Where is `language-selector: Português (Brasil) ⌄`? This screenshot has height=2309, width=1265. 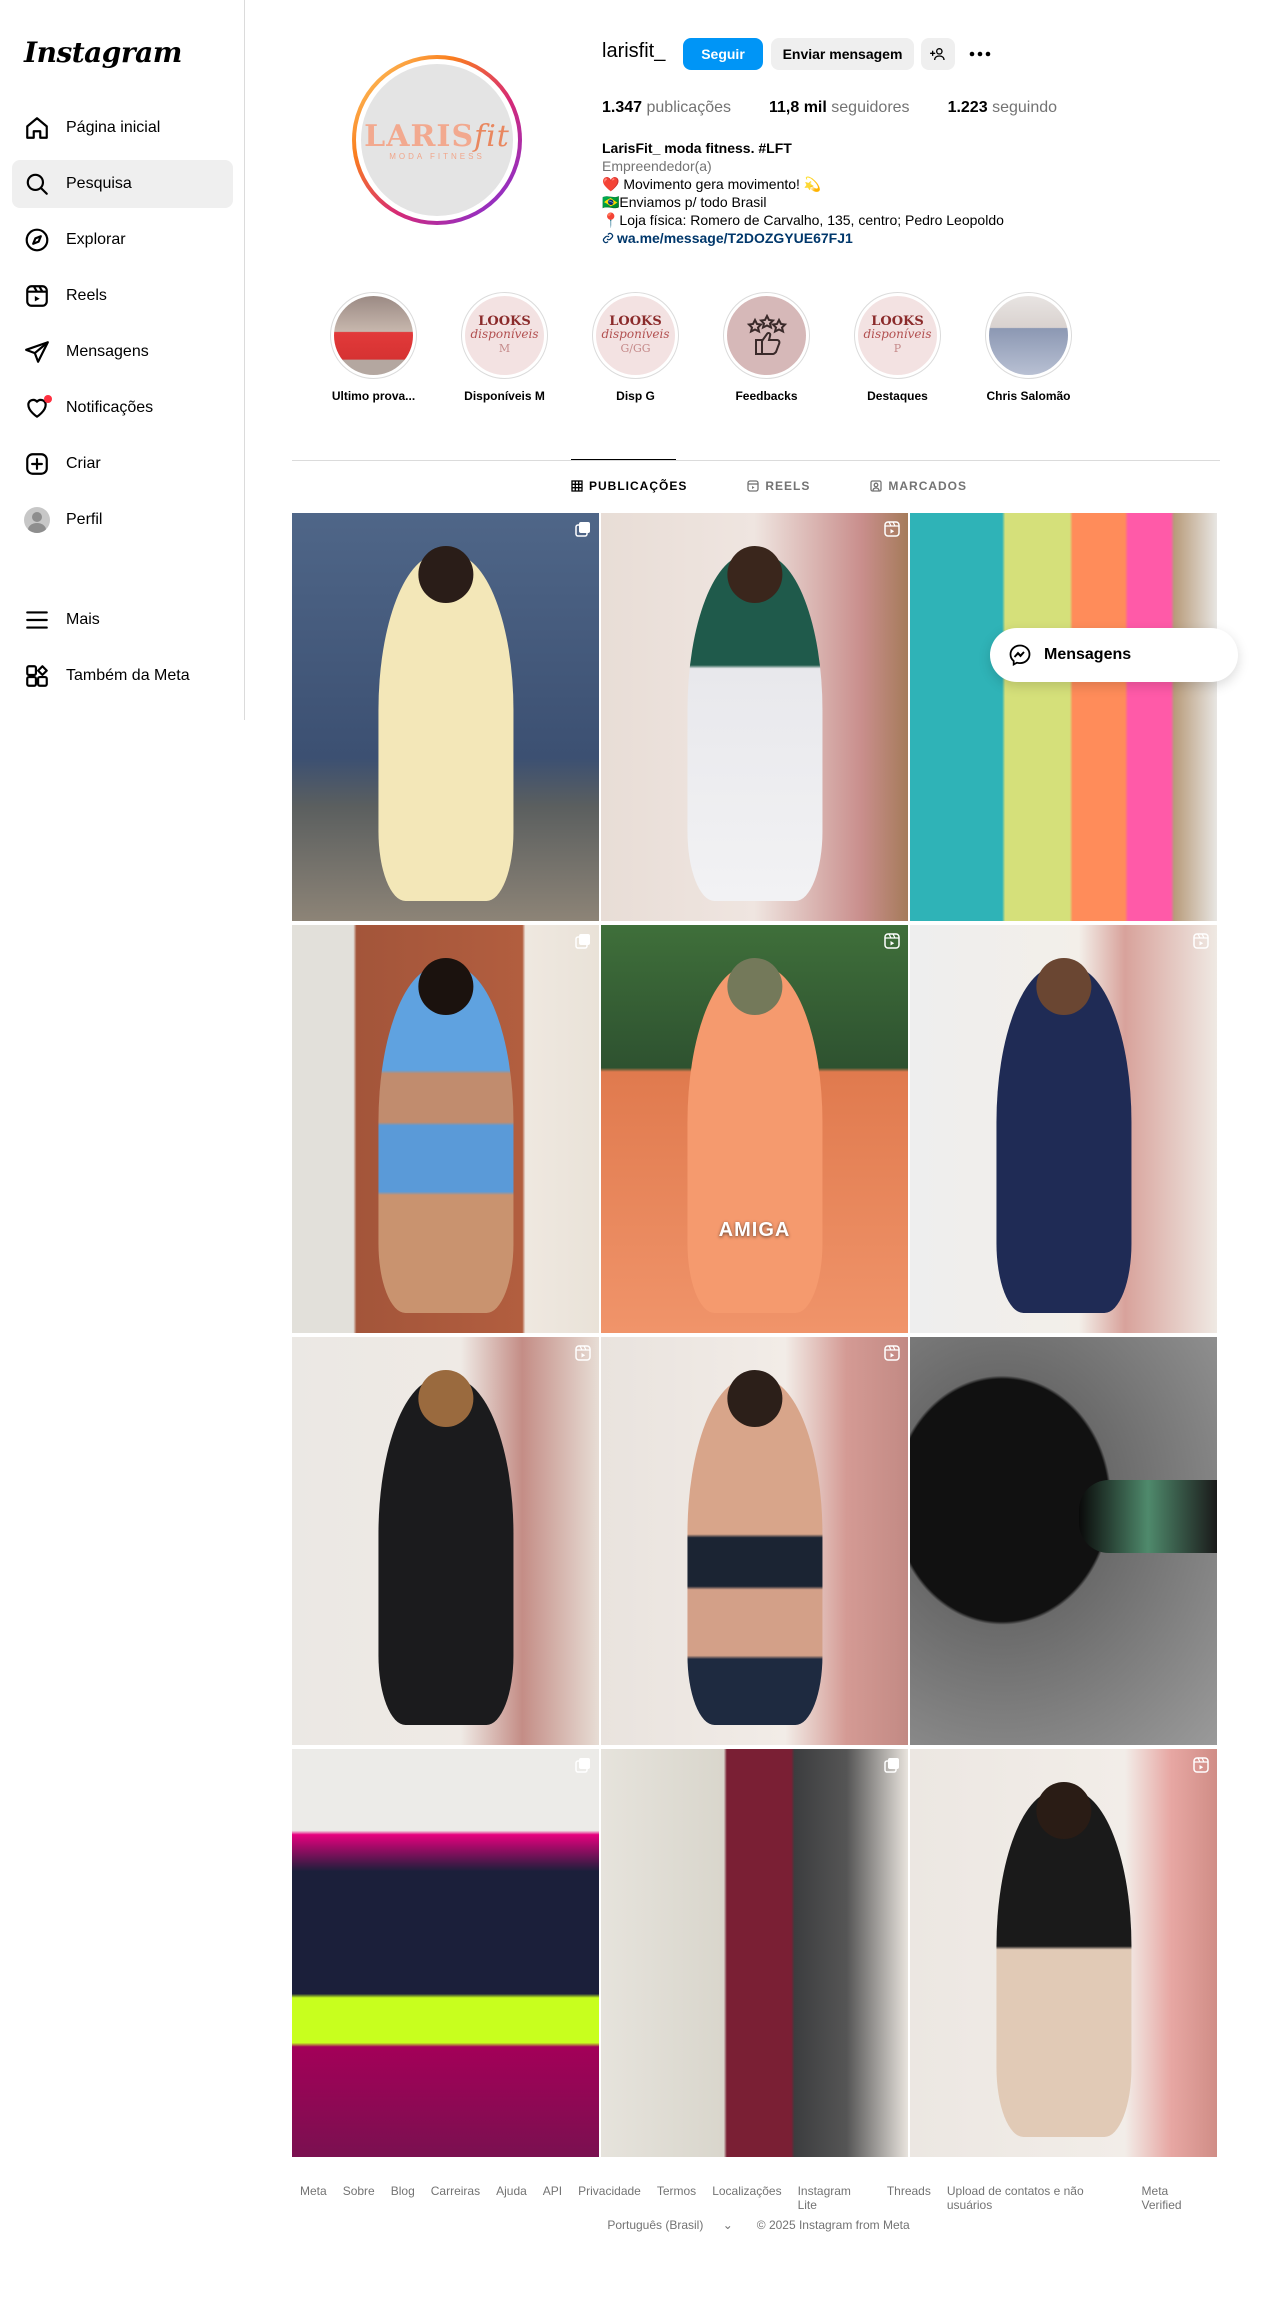
language-selector: Português (Brasil) ⌄ is located at coordinates (669, 2225).